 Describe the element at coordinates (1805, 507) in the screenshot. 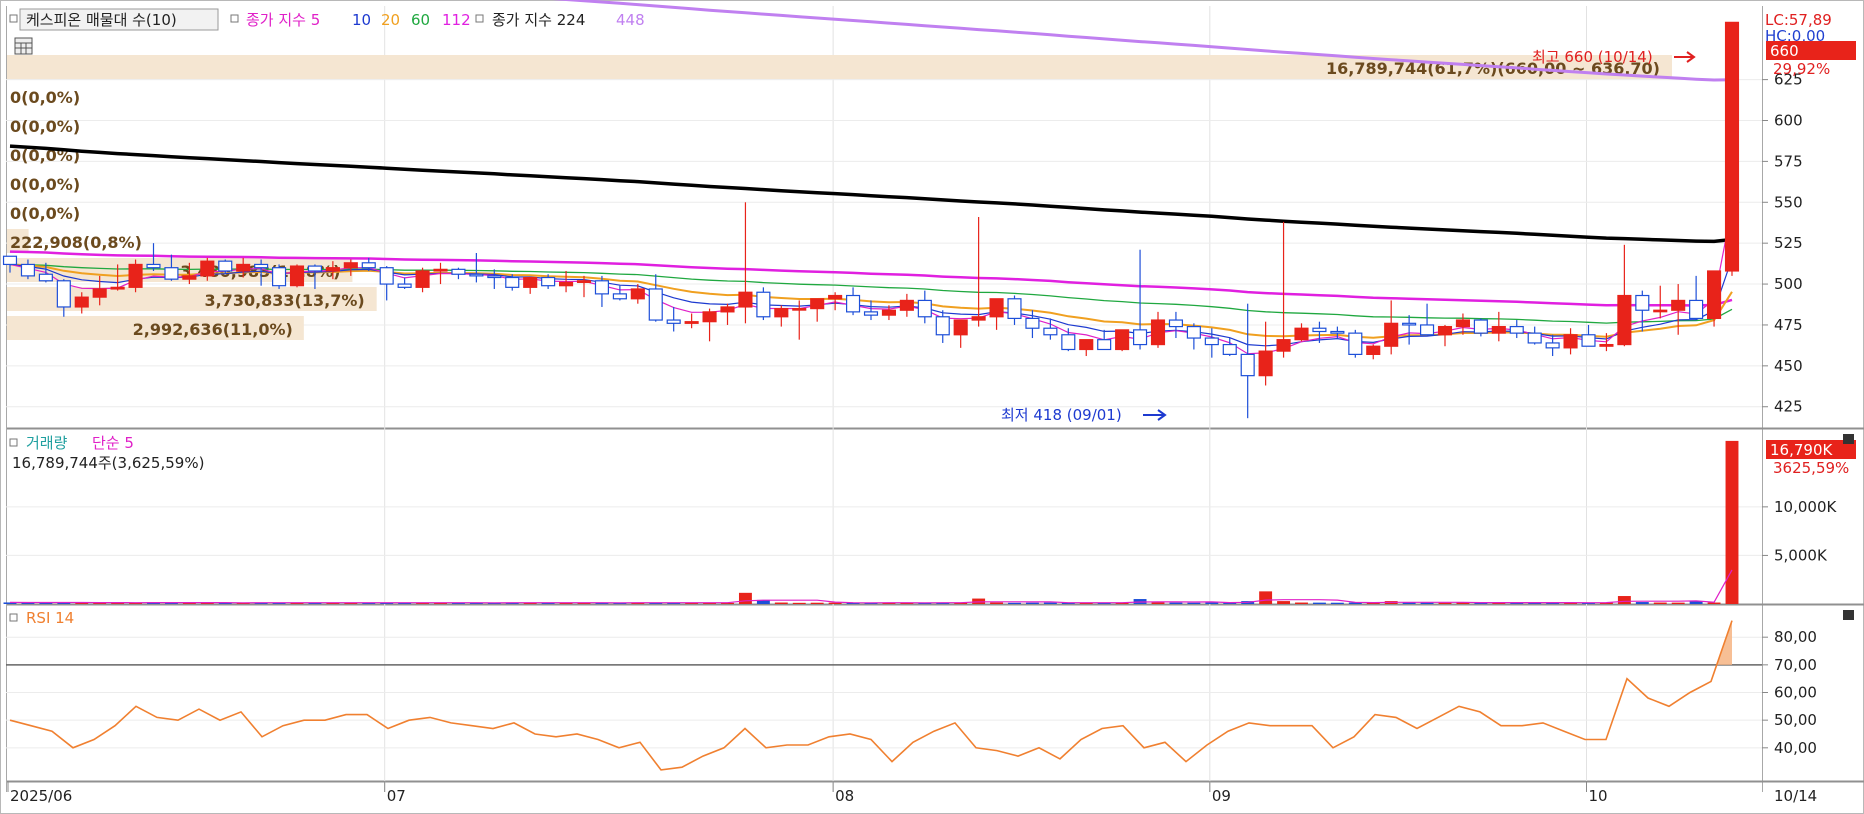

I see `volume-tick-label: 10,000K` at that location.